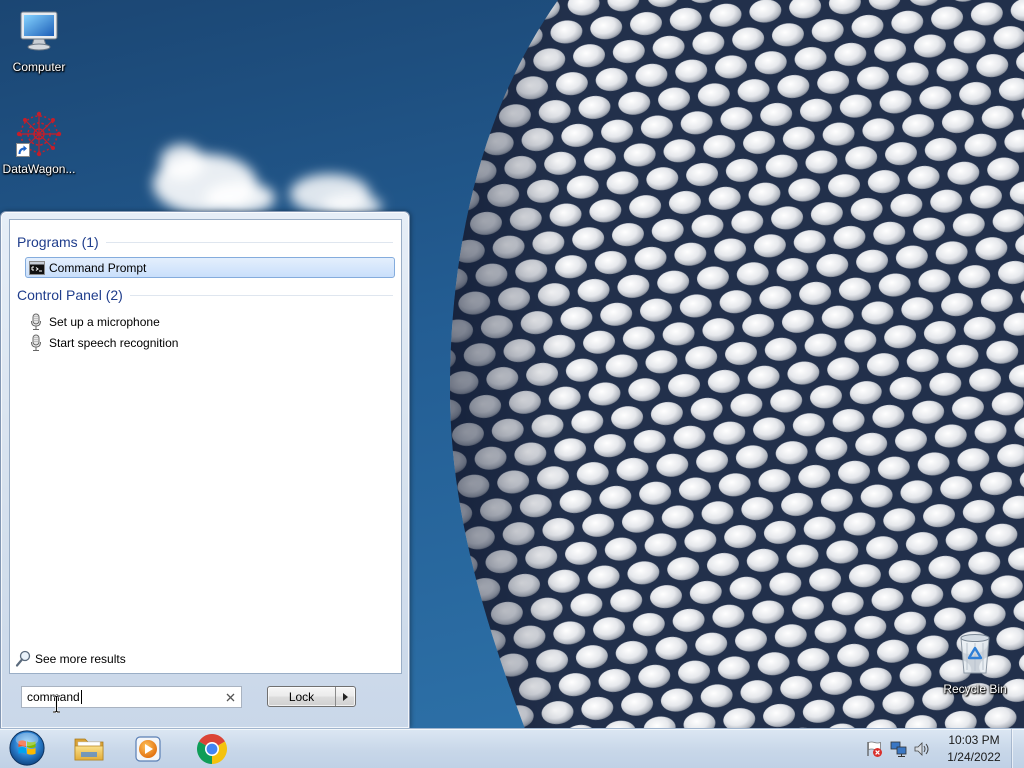  I want to click on text-caret, so click(81, 697).